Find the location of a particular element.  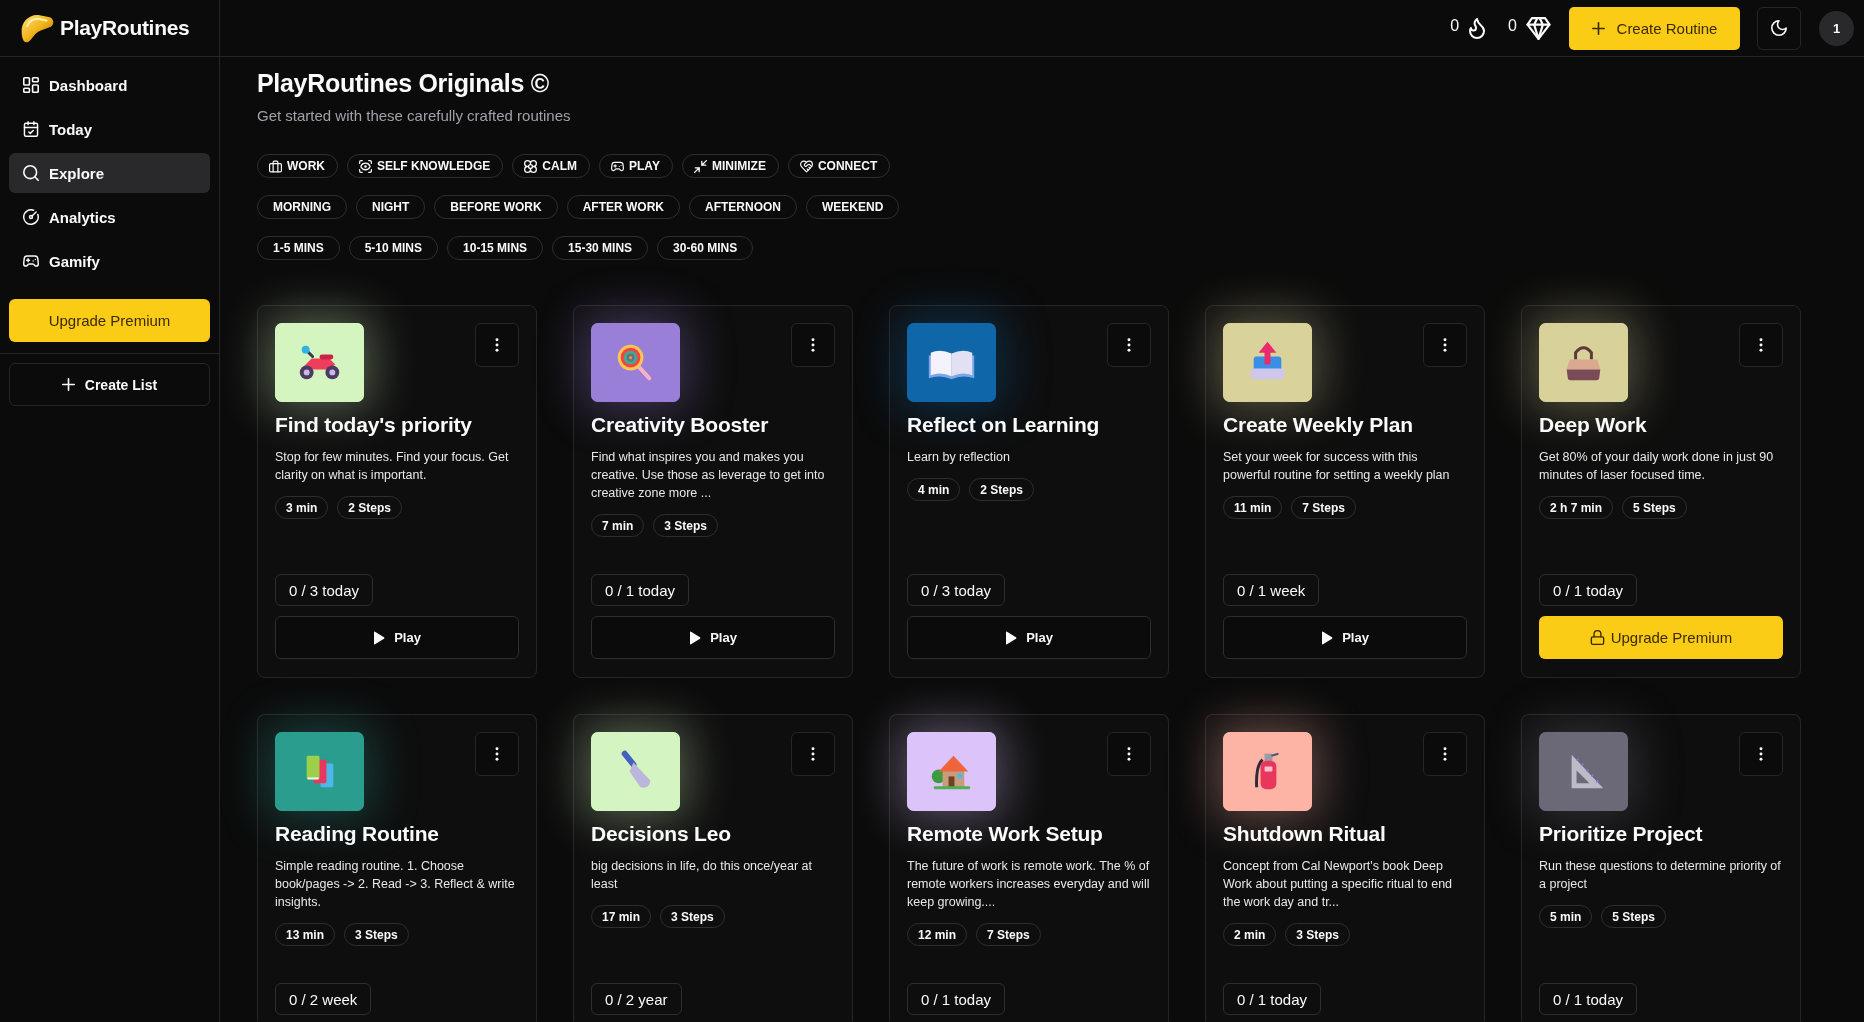

routine-description: Learn by reflection is located at coordinates (959, 457).